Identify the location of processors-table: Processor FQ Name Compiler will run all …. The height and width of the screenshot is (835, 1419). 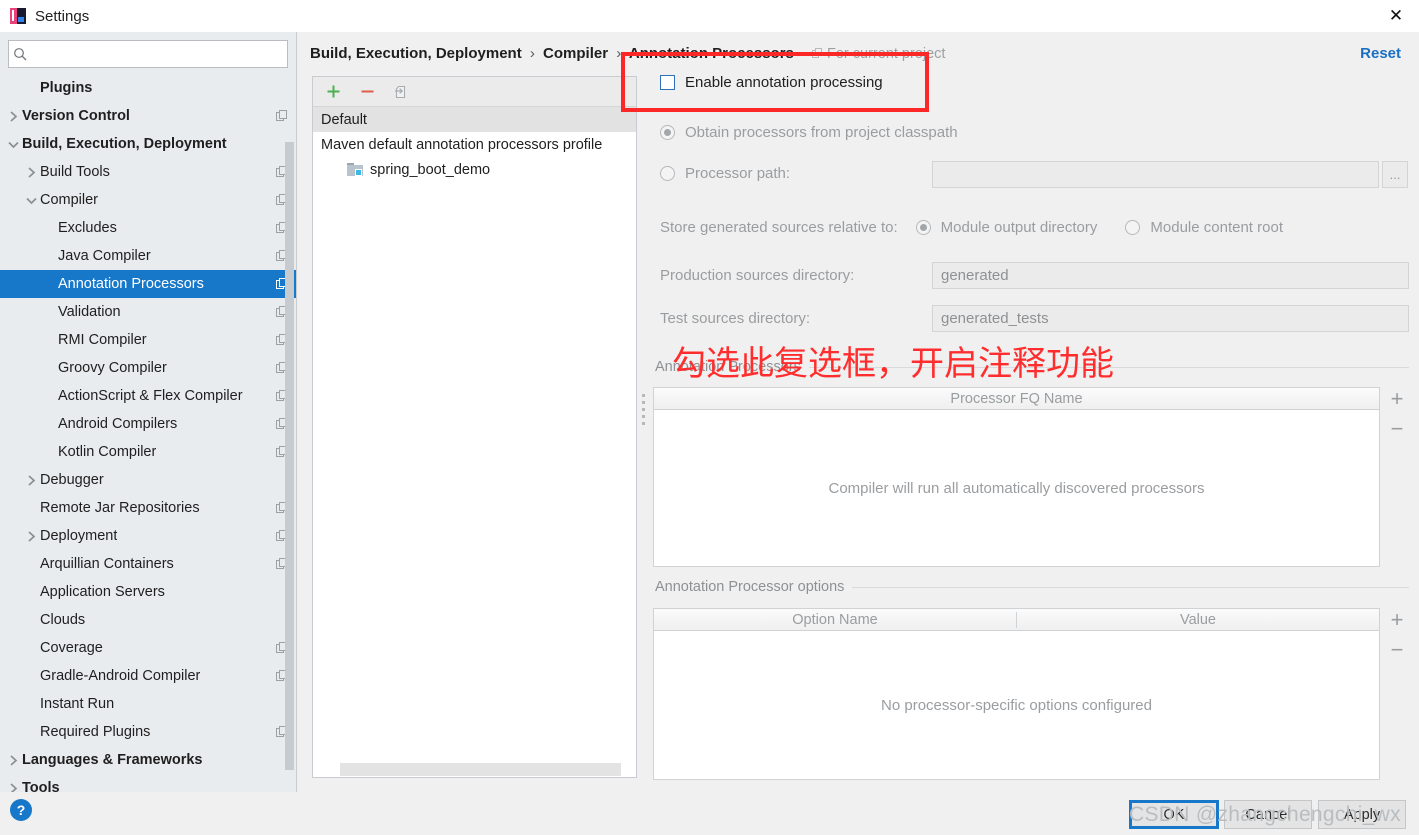
(1016, 477).